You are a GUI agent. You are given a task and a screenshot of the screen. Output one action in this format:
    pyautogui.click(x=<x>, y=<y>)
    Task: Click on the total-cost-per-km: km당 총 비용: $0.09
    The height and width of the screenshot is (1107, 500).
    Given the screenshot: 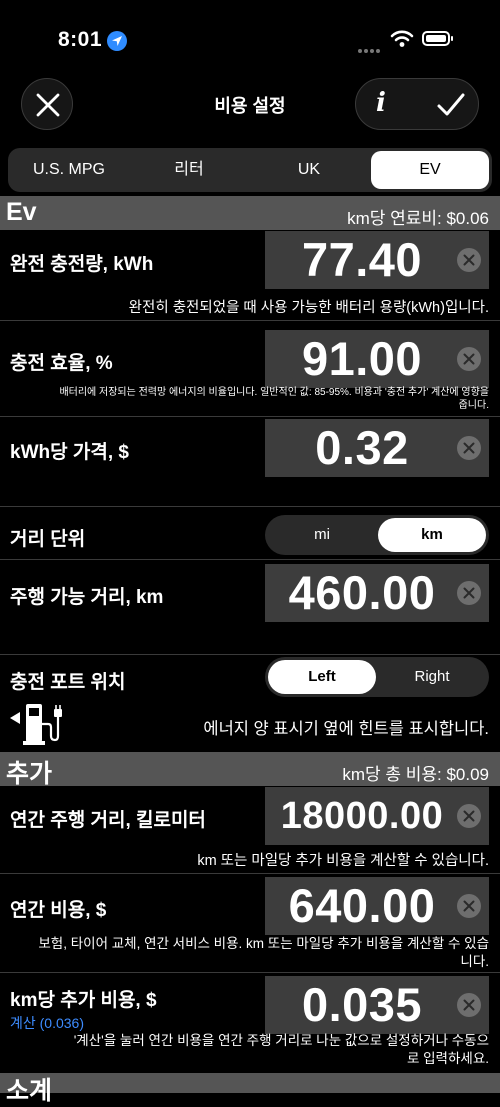 What is the action you would take?
    pyautogui.click(x=415, y=774)
    